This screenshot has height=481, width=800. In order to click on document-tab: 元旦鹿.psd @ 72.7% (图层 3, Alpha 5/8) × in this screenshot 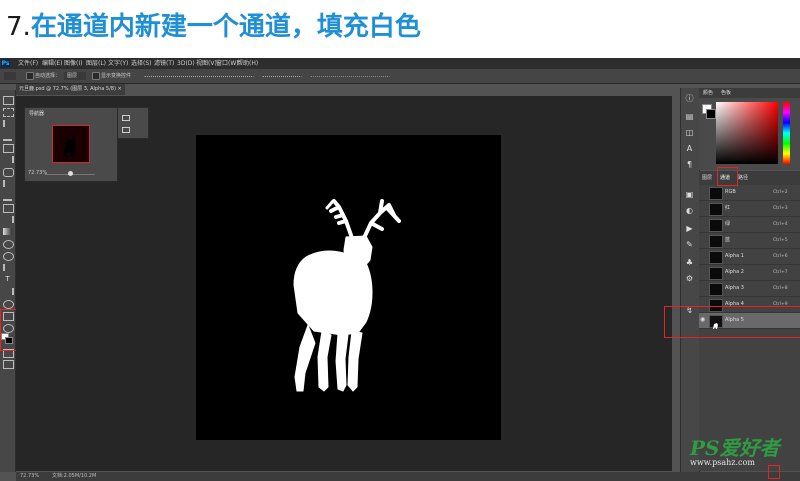, I will do `click(70, 89)`.